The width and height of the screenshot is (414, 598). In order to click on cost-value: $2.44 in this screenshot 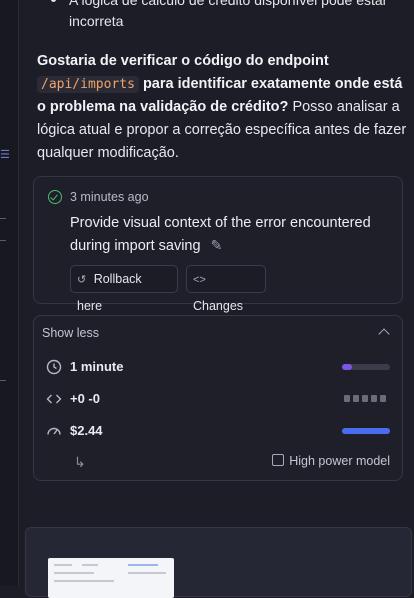, I will do `click(86, 430)`.